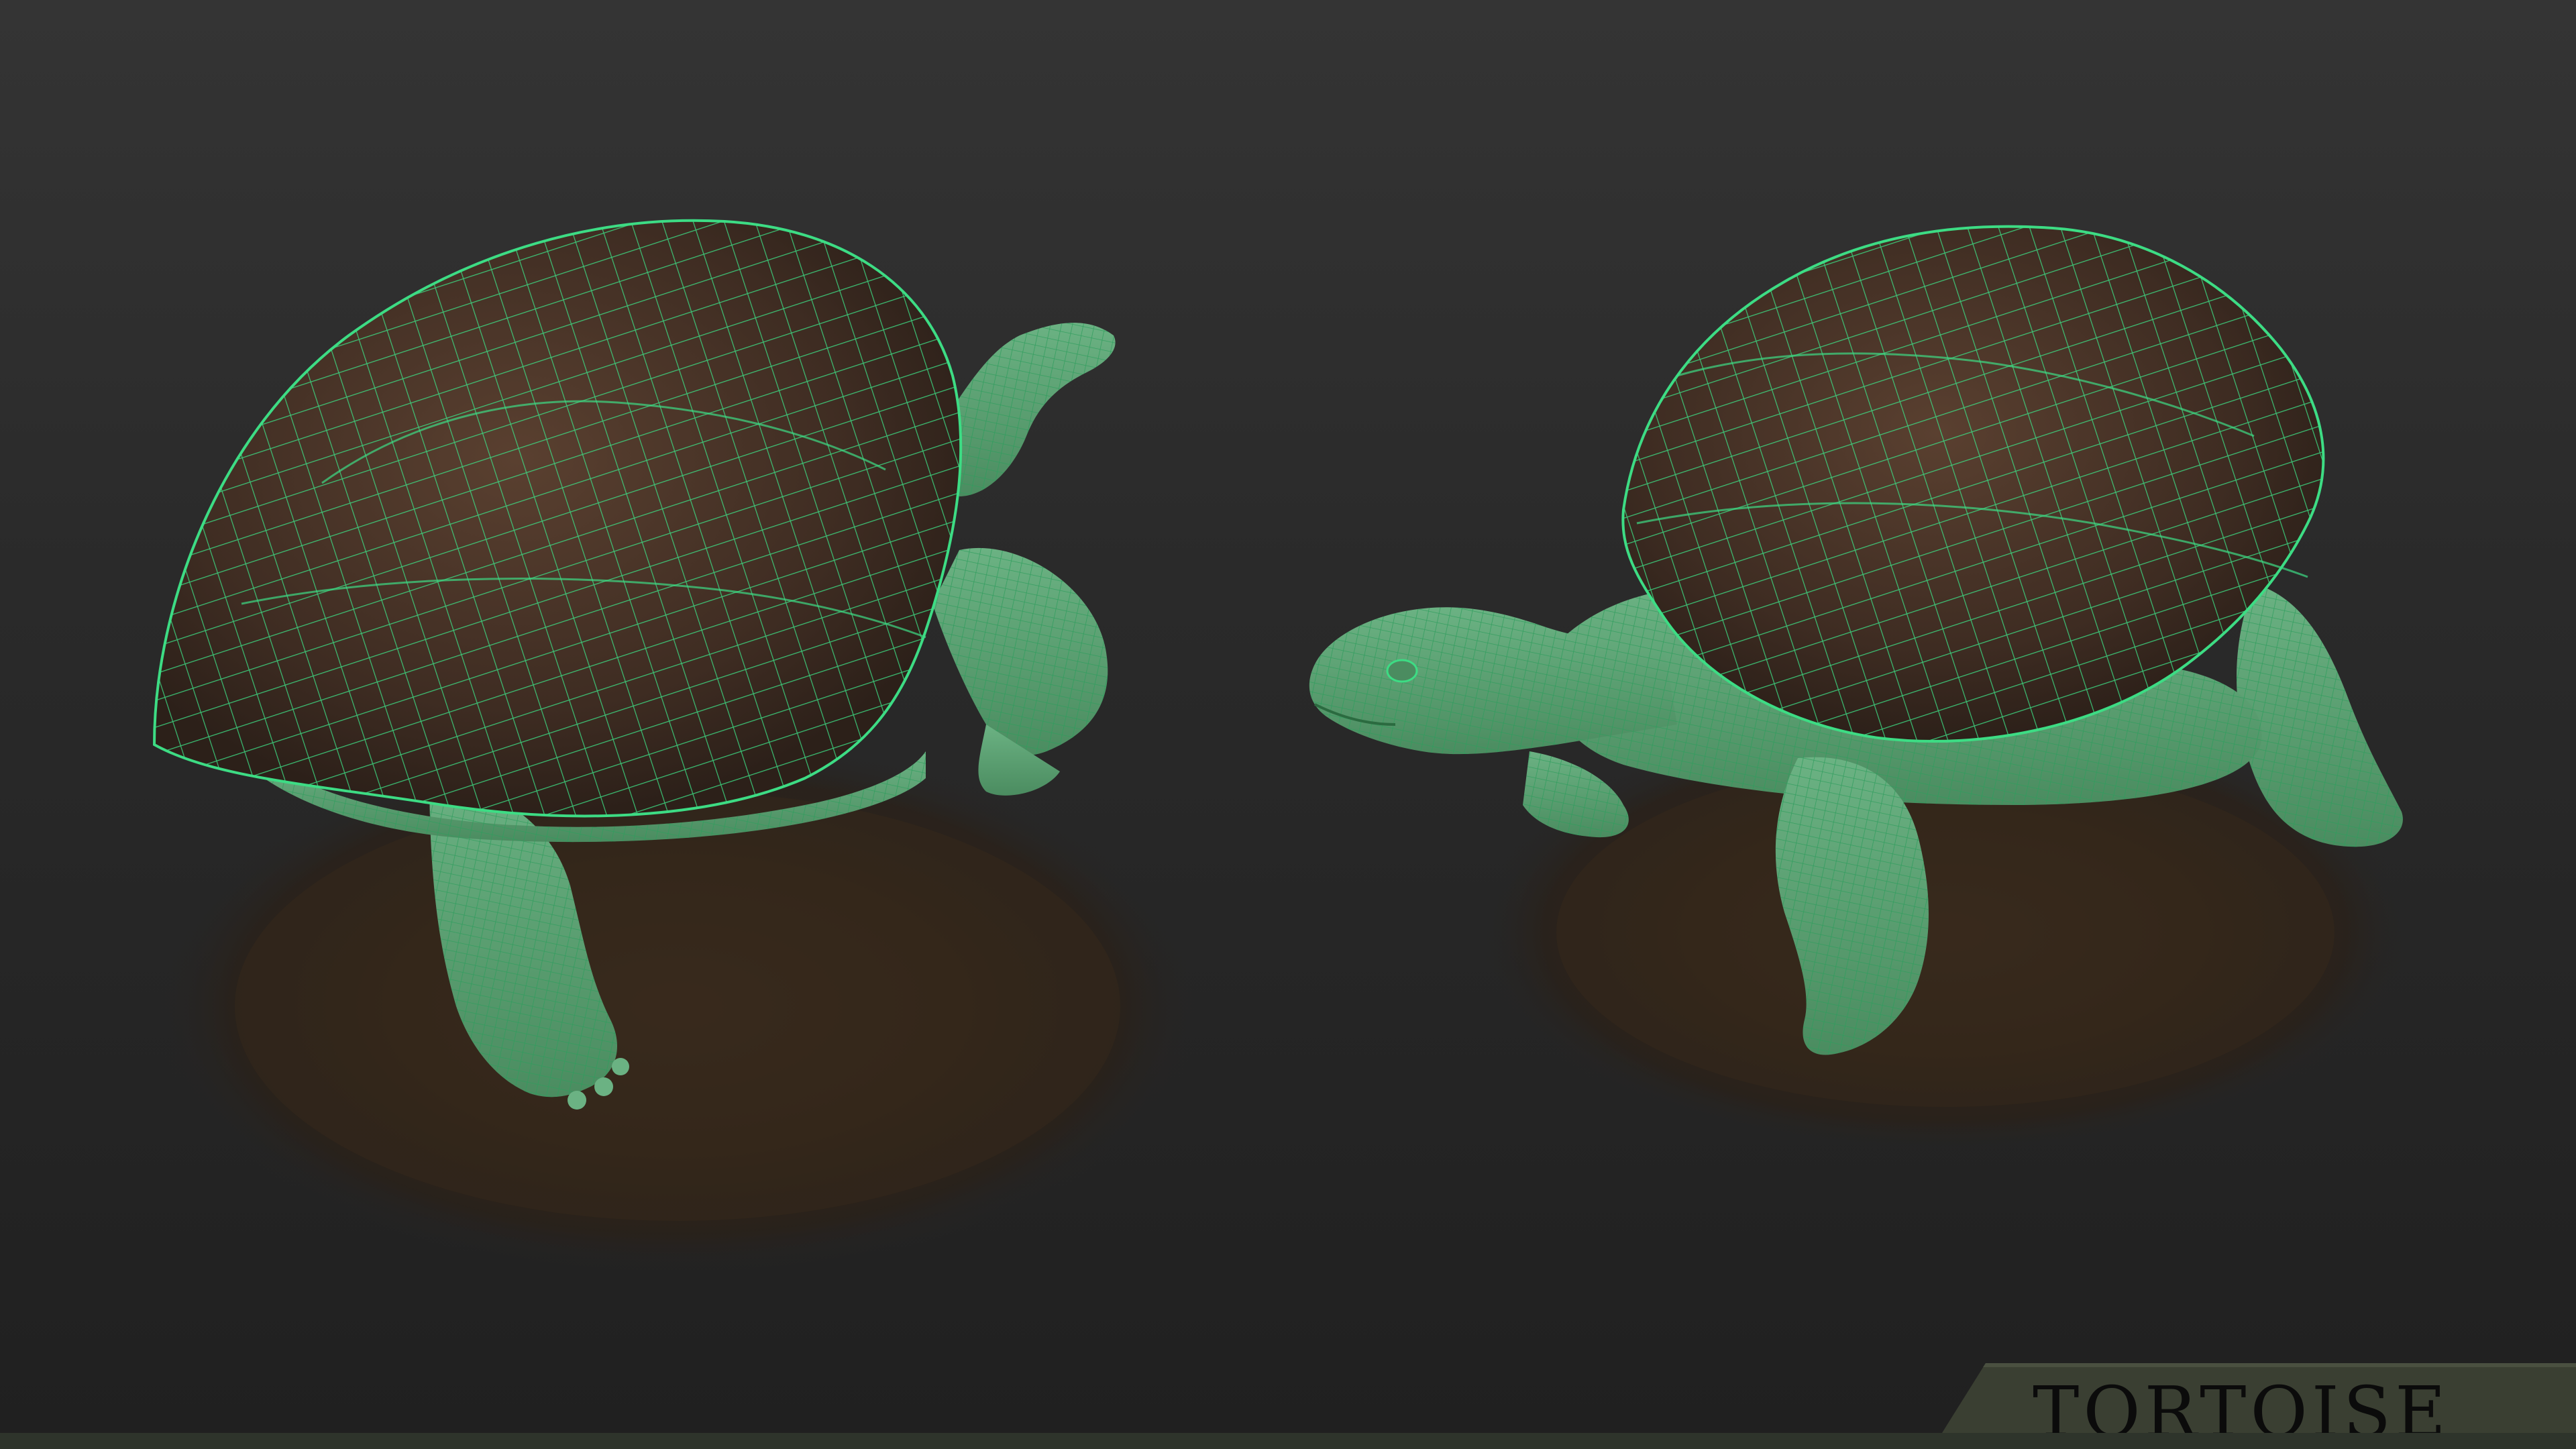 This screenshot has width=2576, height=1449. I want to click on eye, so click(1402, 671).